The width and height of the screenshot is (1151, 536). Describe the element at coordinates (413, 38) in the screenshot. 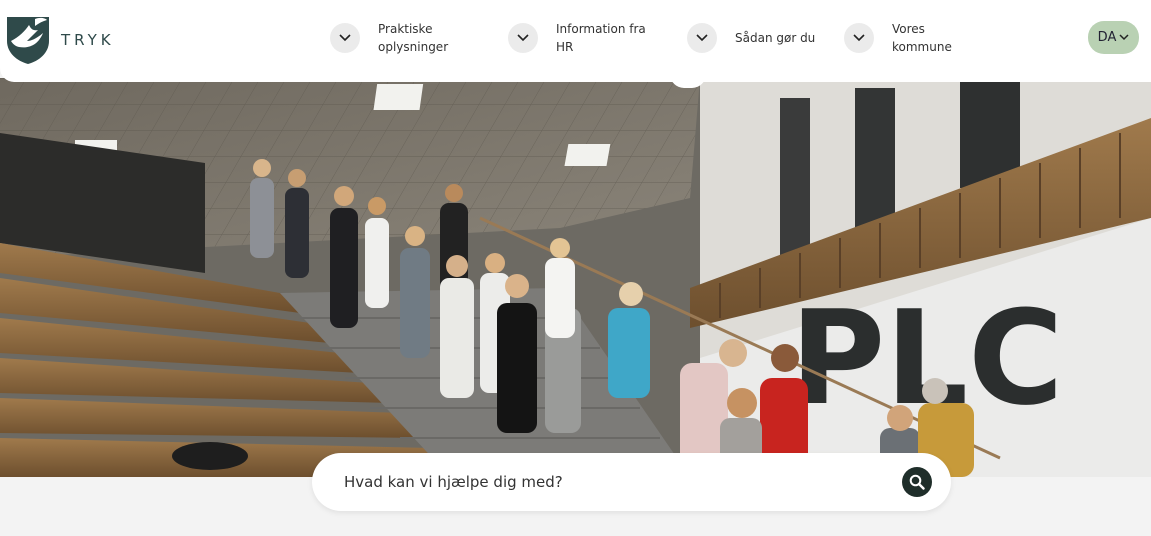

I see `nav-label: Praktiske oplysninger` at that location.